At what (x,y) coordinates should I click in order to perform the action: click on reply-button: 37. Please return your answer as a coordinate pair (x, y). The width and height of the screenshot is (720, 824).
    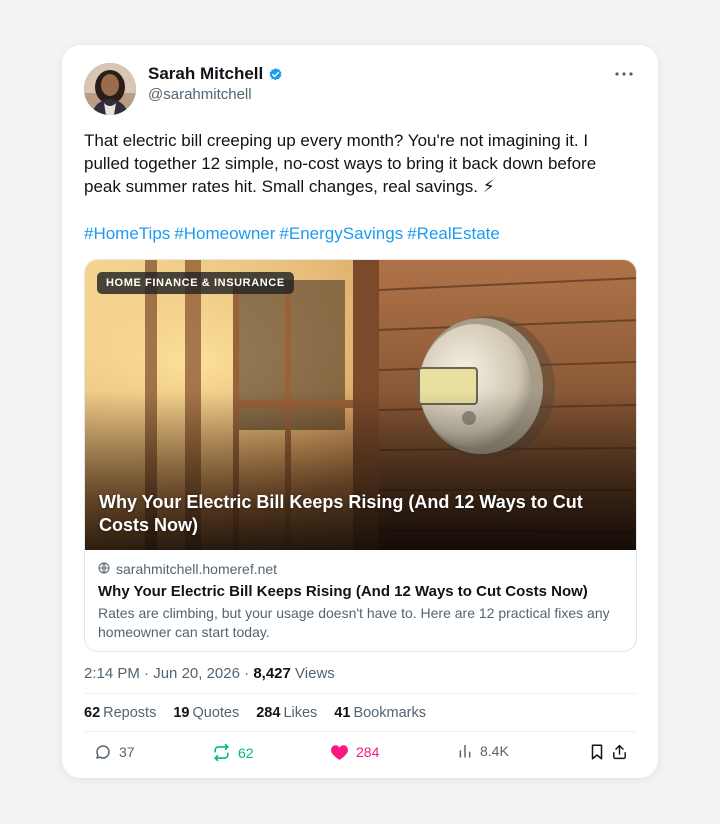
    Looking at the image, I should click on (114, 752).